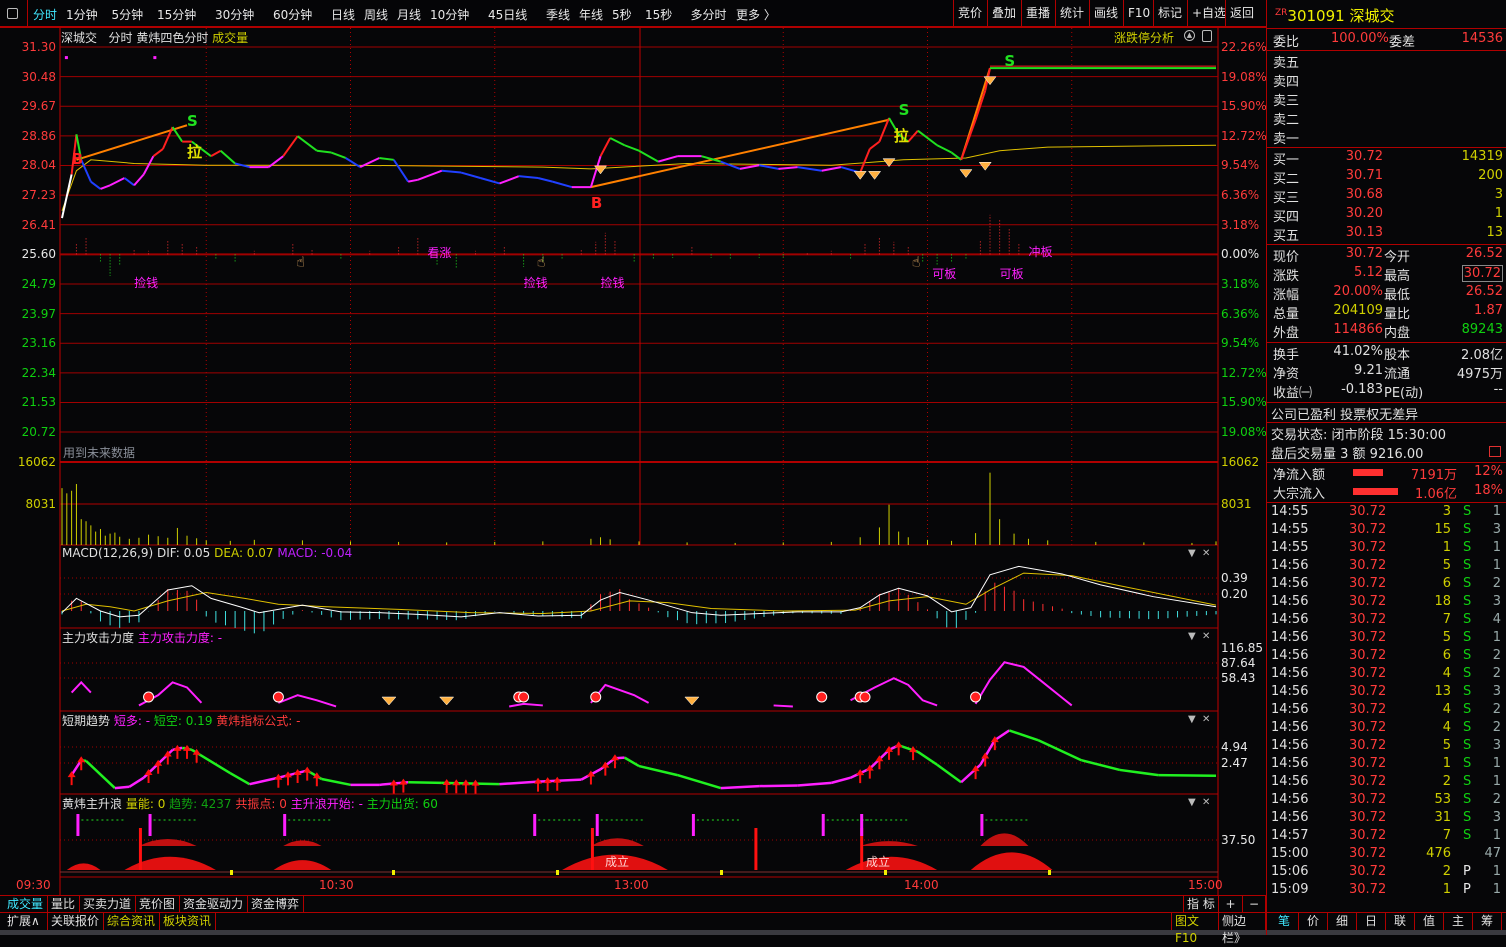  I want to click on toolbar-button-0: 竞价, so click(970, 13).